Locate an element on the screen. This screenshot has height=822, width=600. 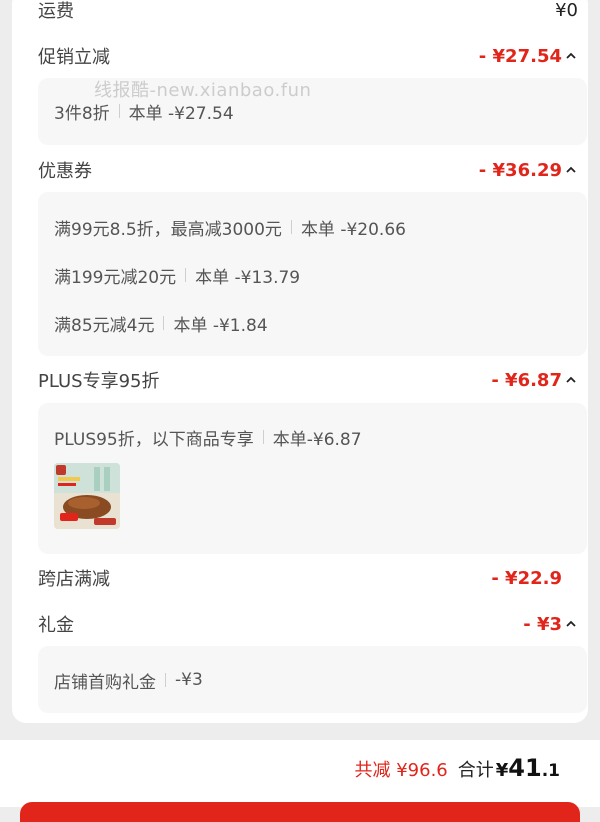
coupon-amount-group: - ¥36.29 is located at coordinates (528, 170).